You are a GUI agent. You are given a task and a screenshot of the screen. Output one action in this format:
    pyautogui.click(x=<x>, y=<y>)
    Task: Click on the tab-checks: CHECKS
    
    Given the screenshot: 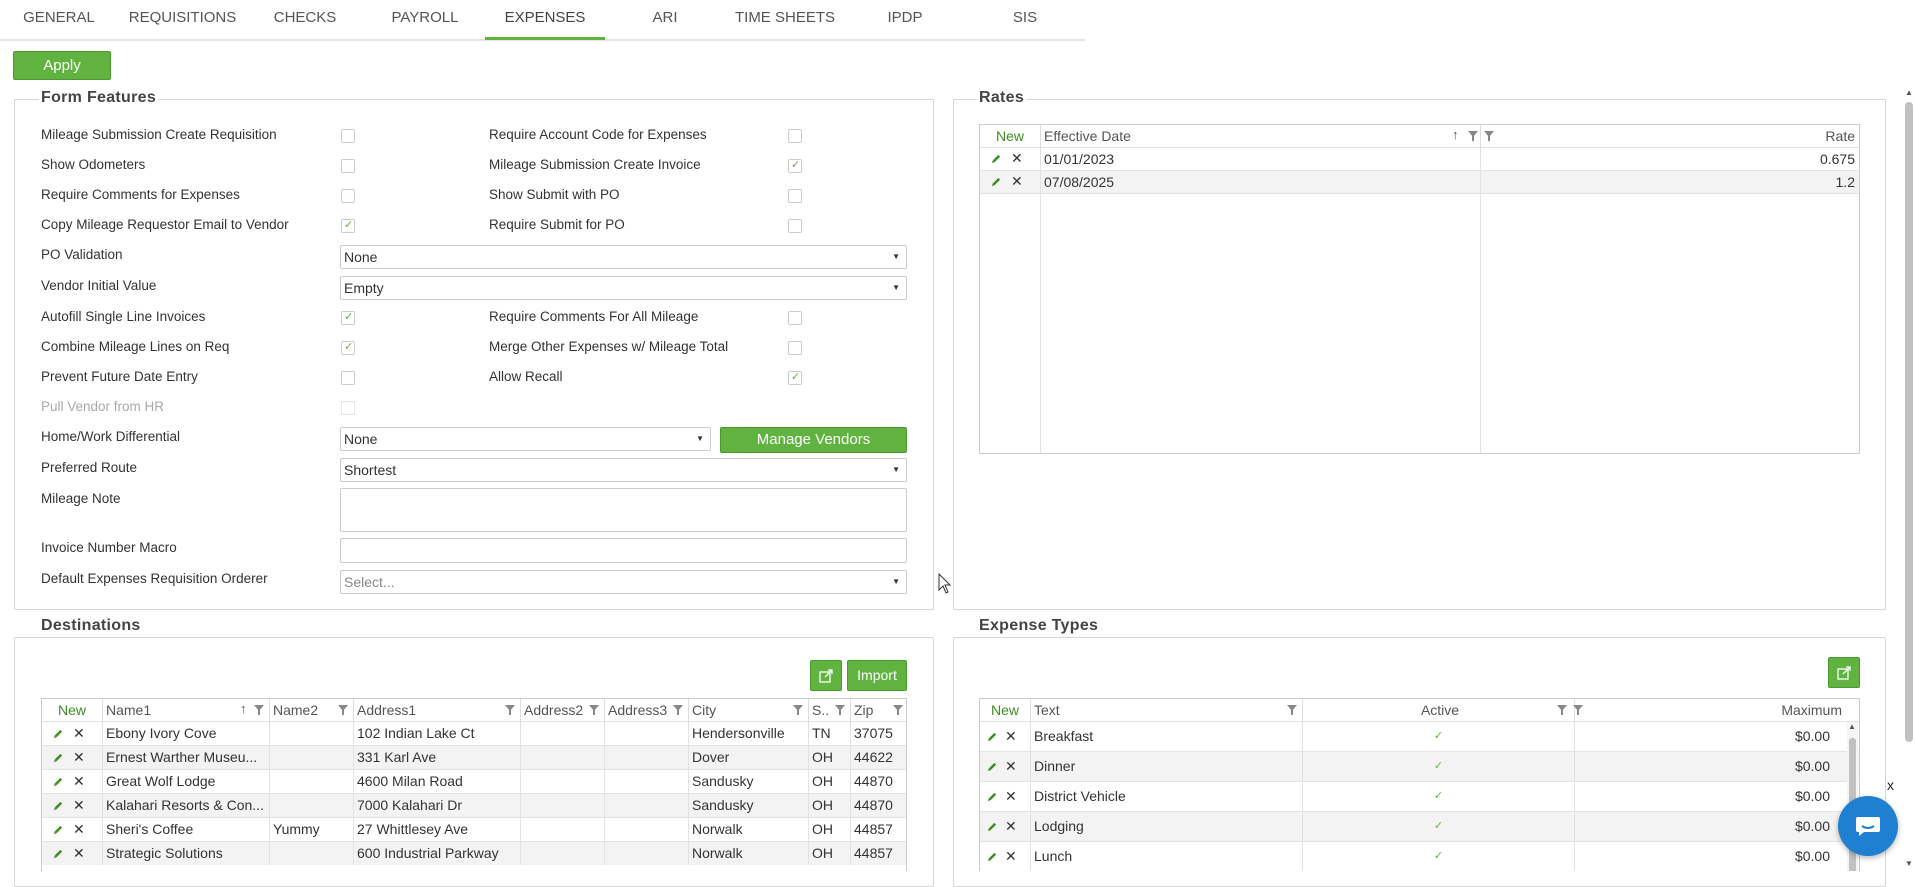 What is the action you would take?
    pyautogui.click(x=305, y=20)
    